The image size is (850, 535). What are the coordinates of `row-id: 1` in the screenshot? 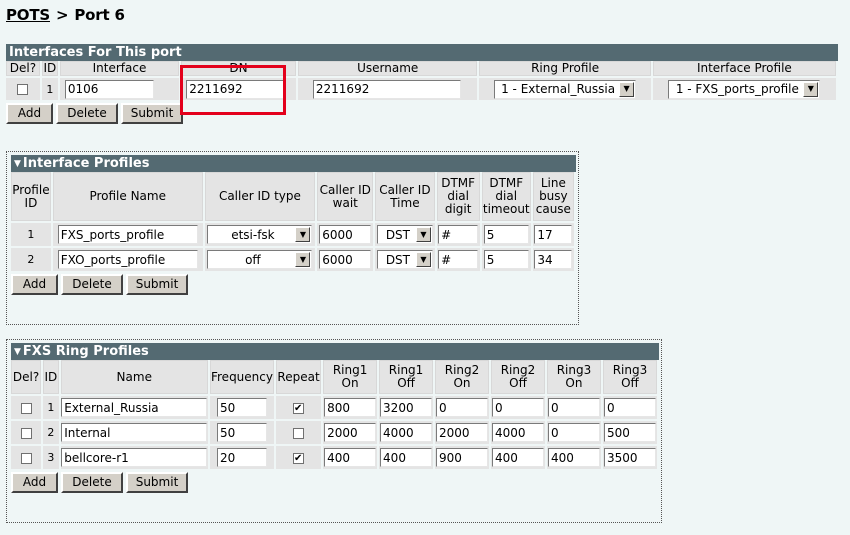 It's located at (49, 89).